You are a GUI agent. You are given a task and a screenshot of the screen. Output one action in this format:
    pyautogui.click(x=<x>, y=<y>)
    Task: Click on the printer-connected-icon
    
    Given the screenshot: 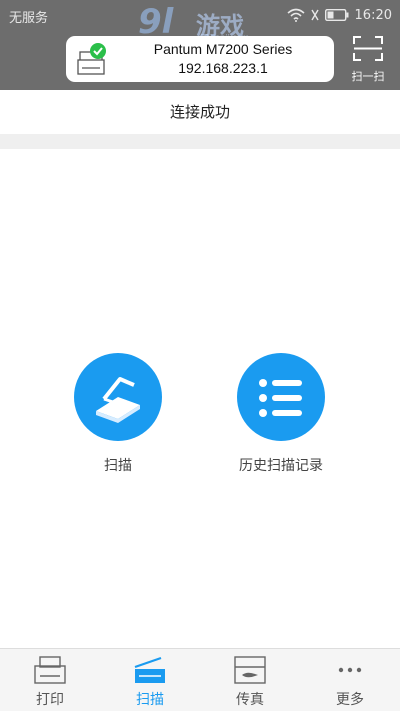 What is the action you would take?
    pyautogui.click(x=91, y=59)
    